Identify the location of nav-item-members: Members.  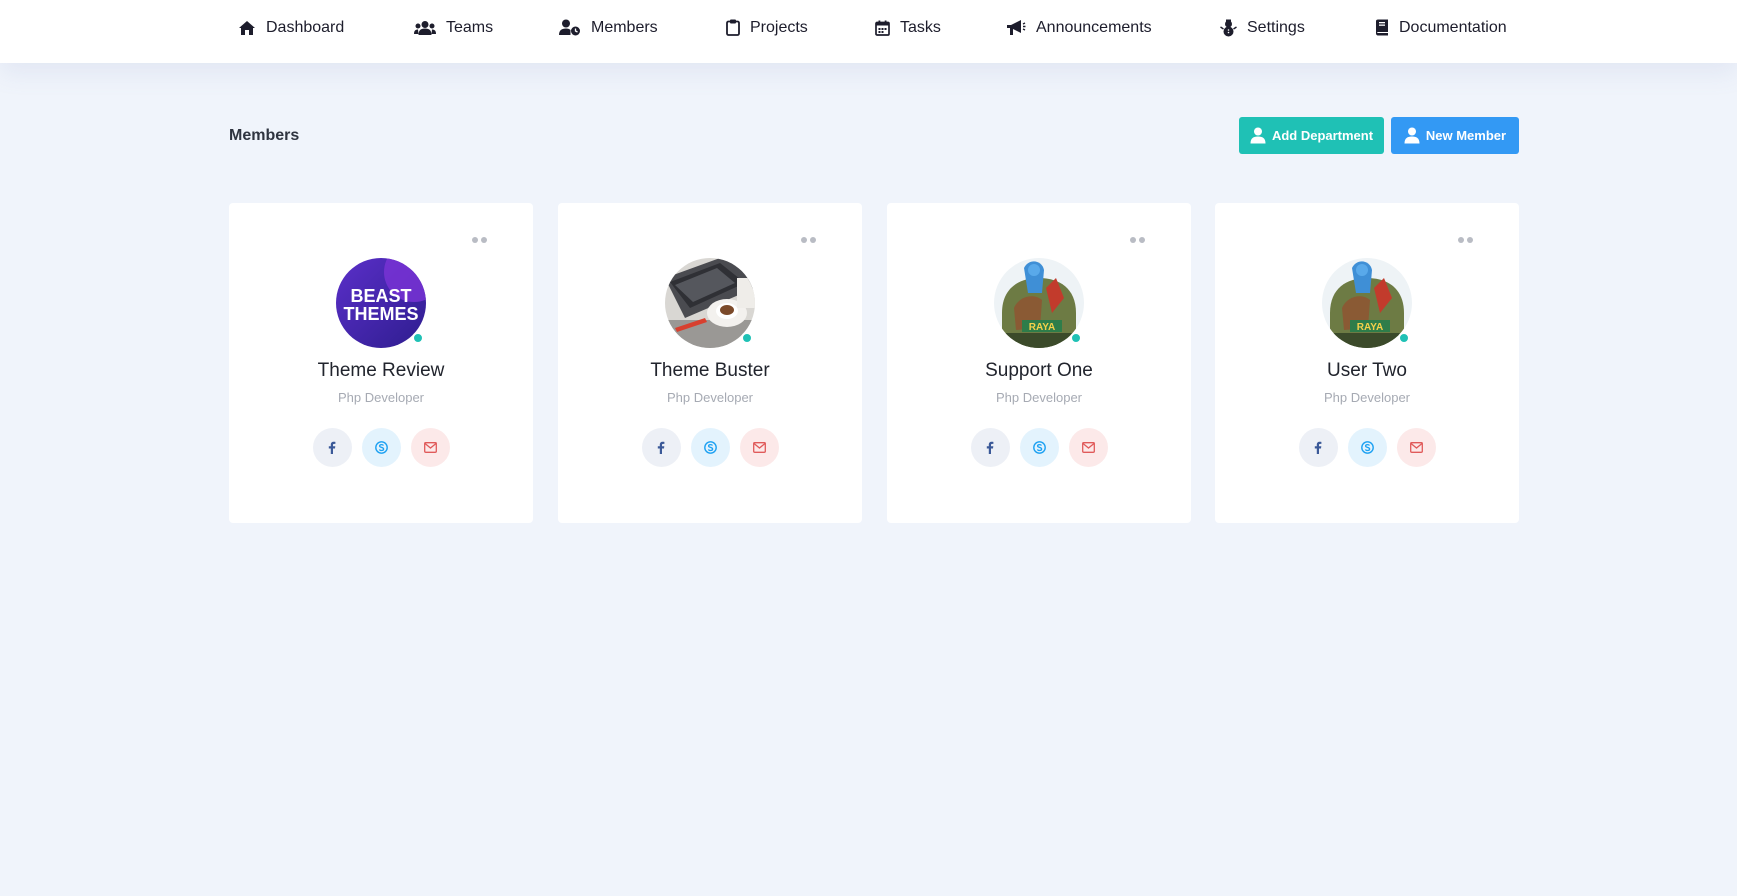
(608, 27).